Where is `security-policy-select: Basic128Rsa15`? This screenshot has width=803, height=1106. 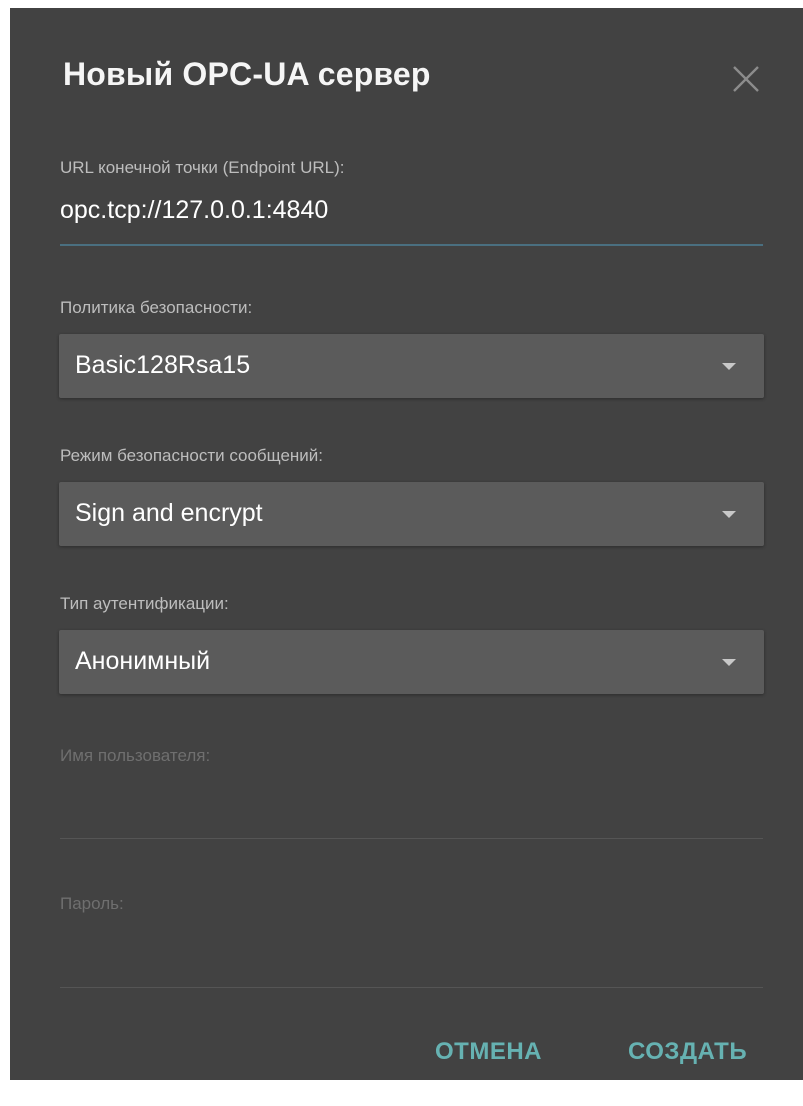
security-policy-select: Basic128Rsa15 is located at coordinates (411, 366).